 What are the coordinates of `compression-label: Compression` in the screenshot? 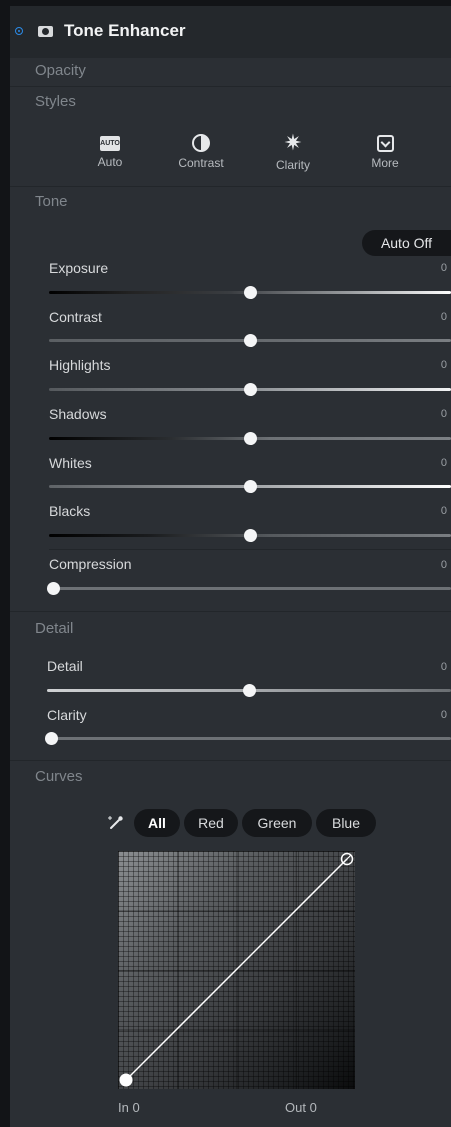 It's located at (90, 564).